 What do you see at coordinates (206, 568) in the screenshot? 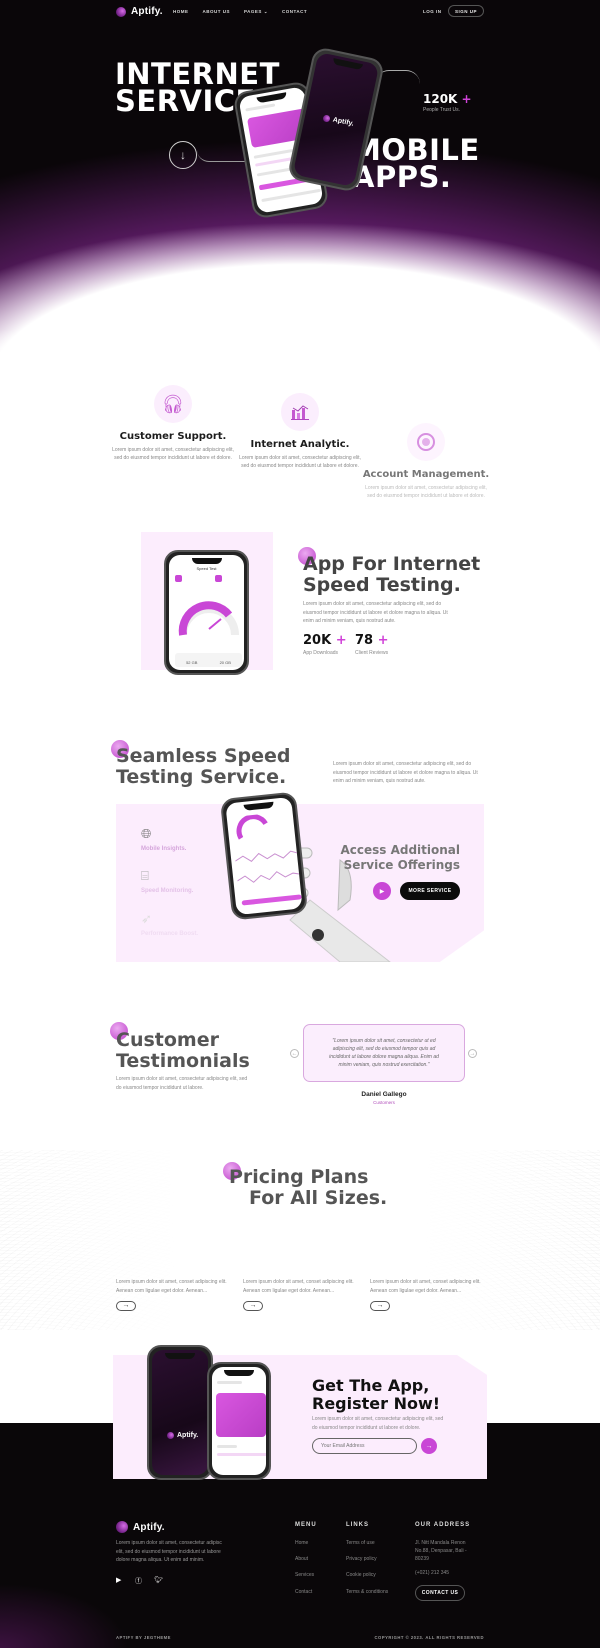
I see `speed-test-header: Speed Test` at bounding box center [206, 568].